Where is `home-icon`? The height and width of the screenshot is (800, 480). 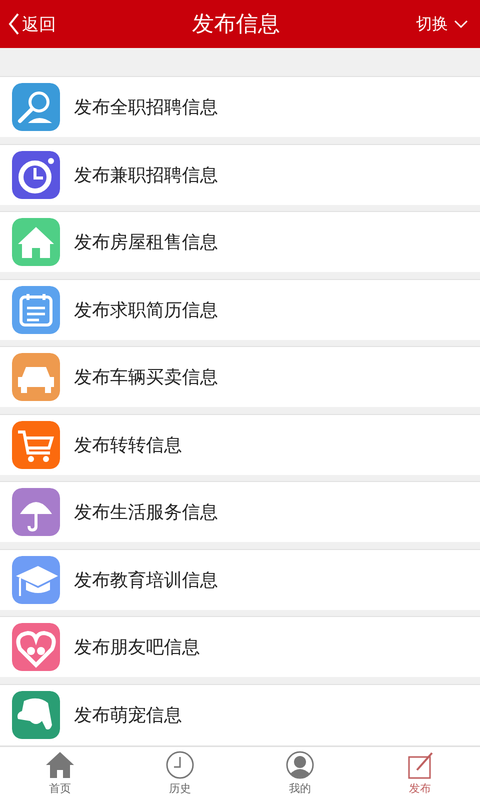 home-icon is located at coordinates (60, 765).